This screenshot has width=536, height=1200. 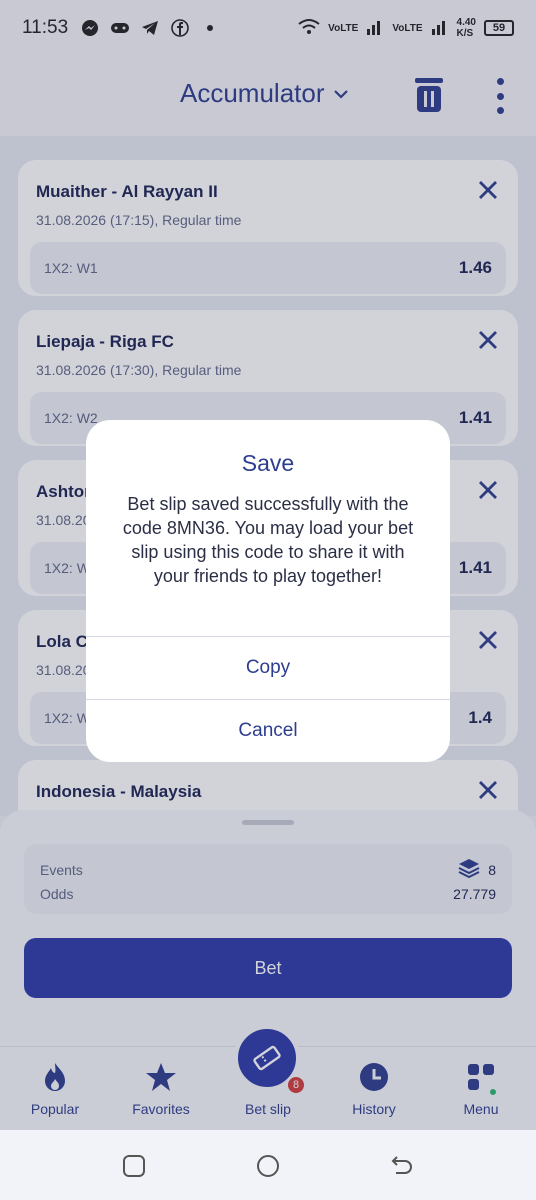 What do you see at coordinates (134, 1166) in the screenshot?
I see `recent-apps-icon` at bounding box center [134, 1166].